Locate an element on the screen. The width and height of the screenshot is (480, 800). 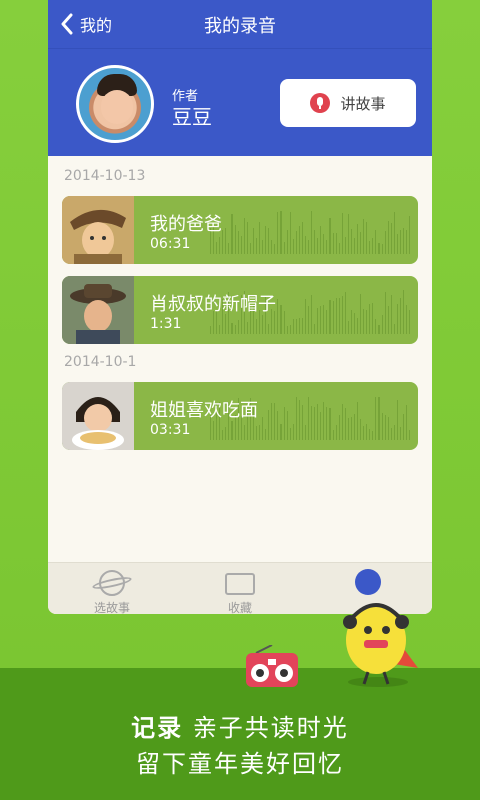
avatar is located at coordinates (115, 104).